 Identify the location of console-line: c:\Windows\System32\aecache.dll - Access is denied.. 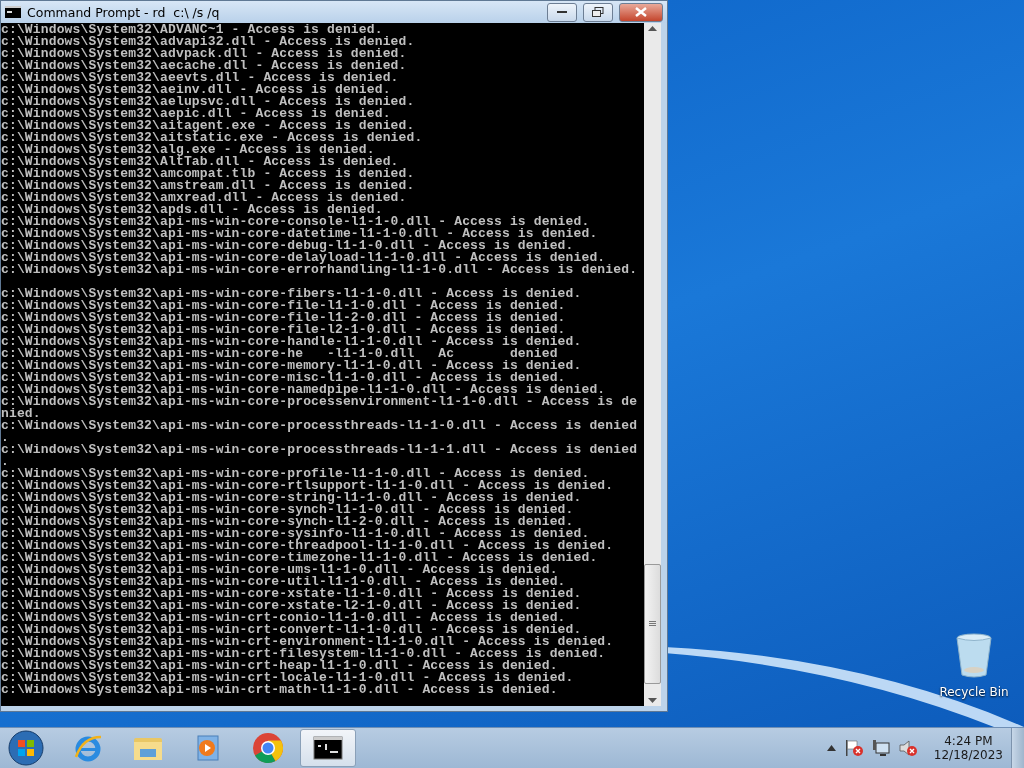
(204, 66).